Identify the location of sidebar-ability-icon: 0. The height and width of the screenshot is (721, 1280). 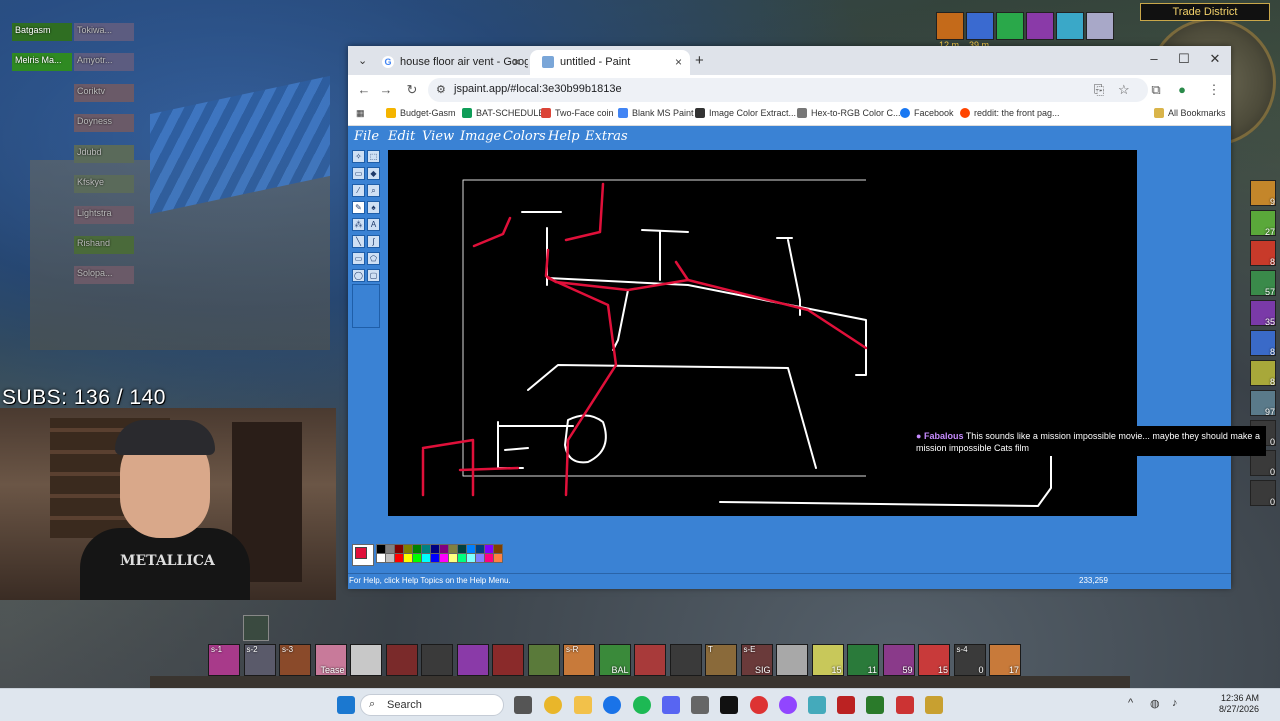
(1263, 493).